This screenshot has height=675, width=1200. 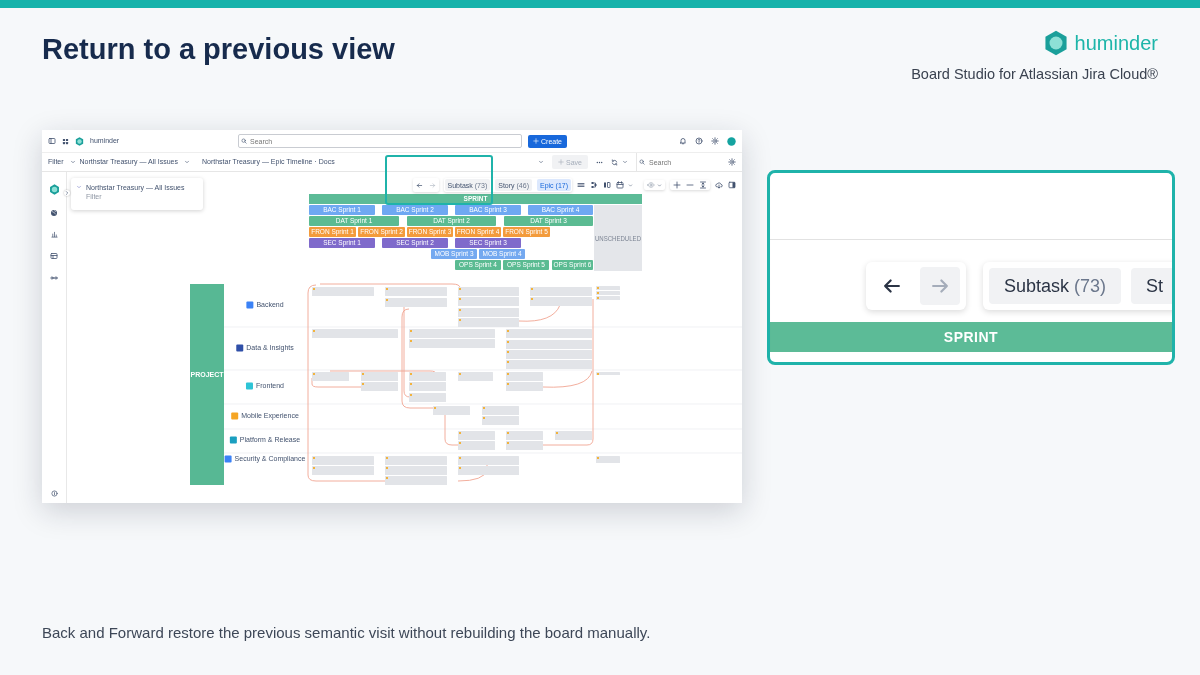 I want to click on swimlanes-icon, so click(x=581, y=185).